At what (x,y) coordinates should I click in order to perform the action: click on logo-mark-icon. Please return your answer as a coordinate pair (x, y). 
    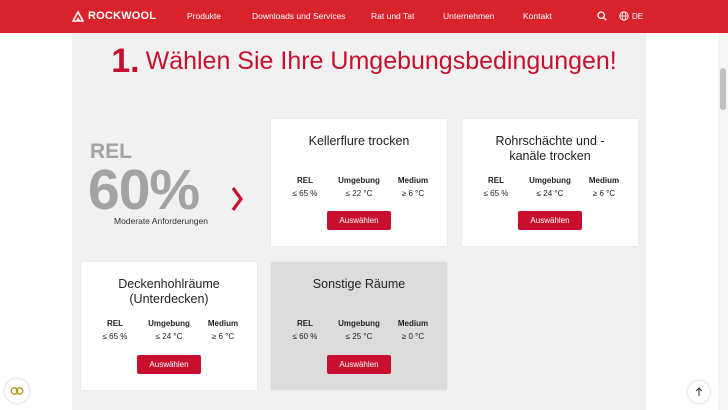
    Looking at the image, I should click on (78, 16).